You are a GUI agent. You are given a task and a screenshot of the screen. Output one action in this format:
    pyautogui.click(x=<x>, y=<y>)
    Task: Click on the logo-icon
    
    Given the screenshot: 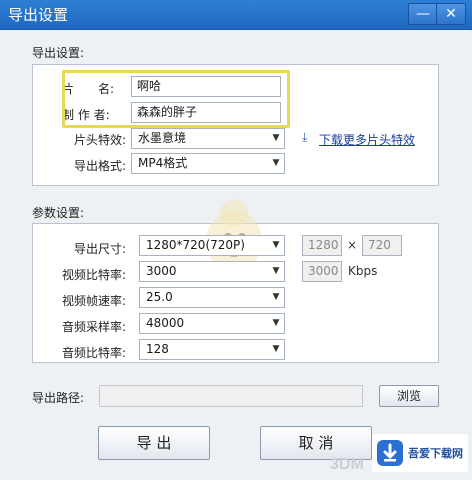 What is the action you would take?
    pyautogui.click(x=390, y=453)
    